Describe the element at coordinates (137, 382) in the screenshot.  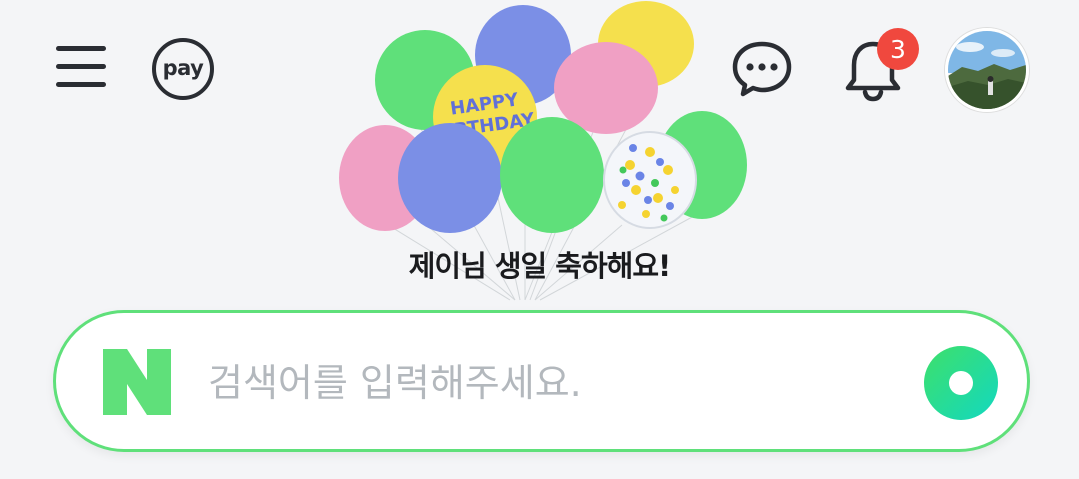
I see `naver-logo-icon` at that location.